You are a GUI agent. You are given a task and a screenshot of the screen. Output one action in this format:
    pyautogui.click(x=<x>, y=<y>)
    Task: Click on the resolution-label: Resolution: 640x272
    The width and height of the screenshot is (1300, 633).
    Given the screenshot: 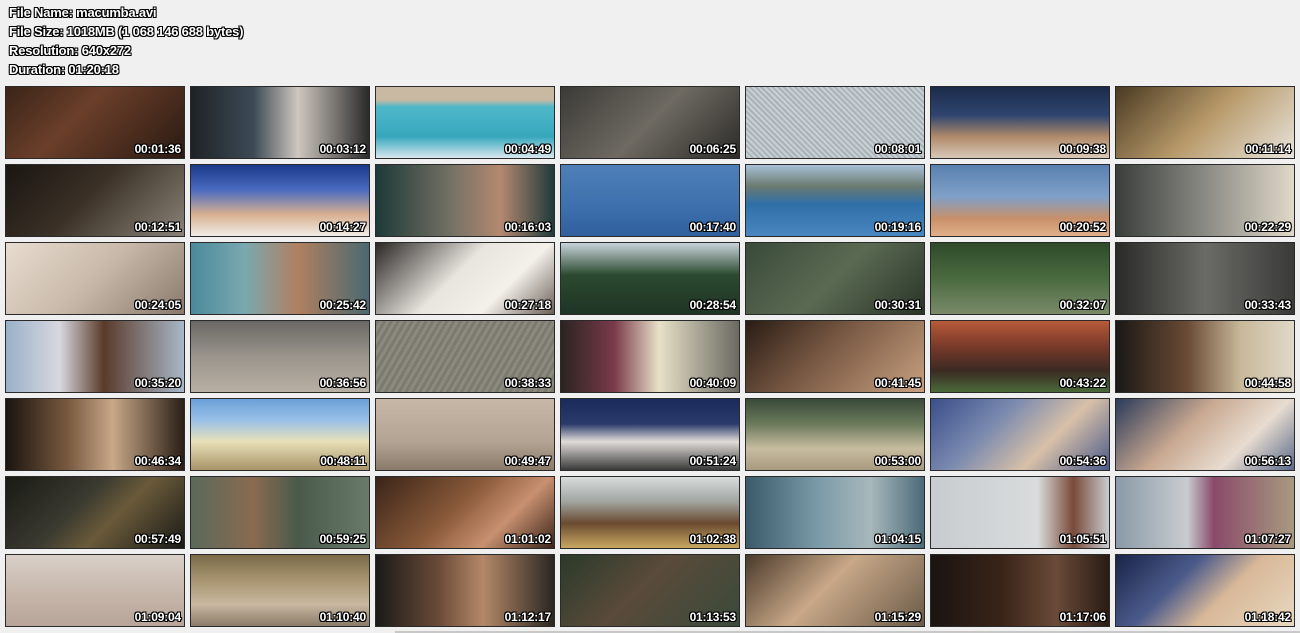 What is the action you would take?
    pyautogui.click(x=70, y=50)
    